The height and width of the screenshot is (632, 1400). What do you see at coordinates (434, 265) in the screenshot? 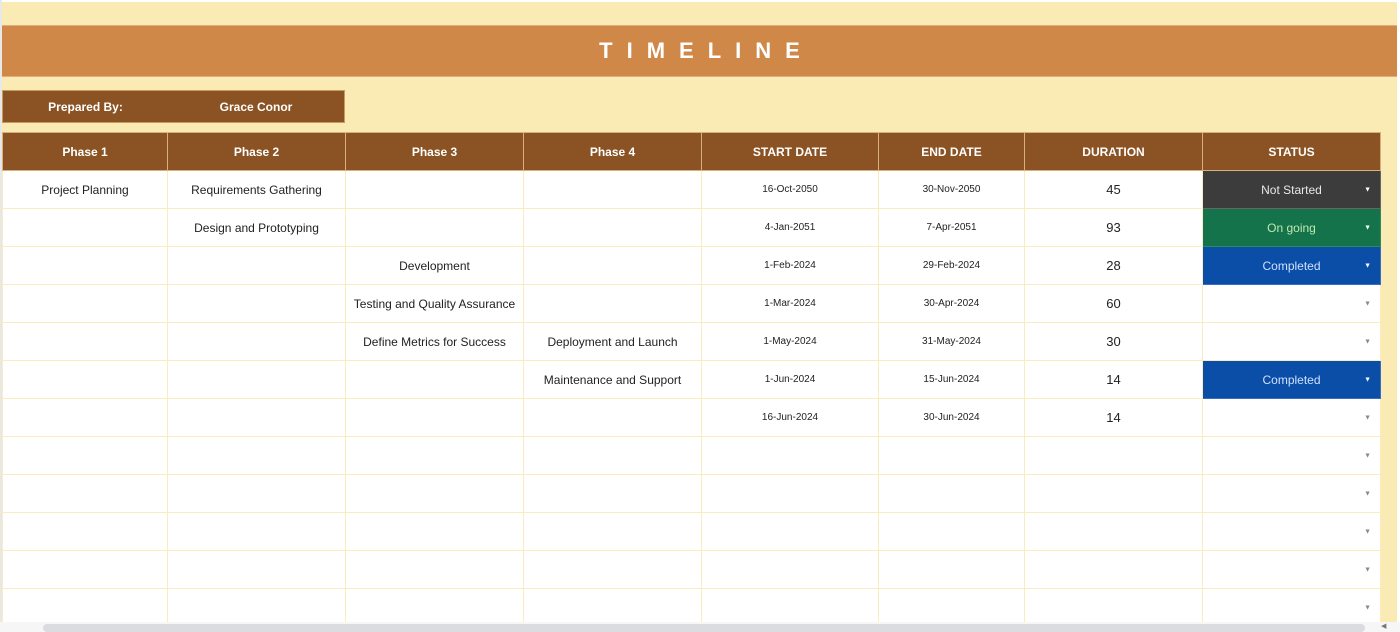
I see `phase-3-cell: Development` at bounding box center [434, 265].